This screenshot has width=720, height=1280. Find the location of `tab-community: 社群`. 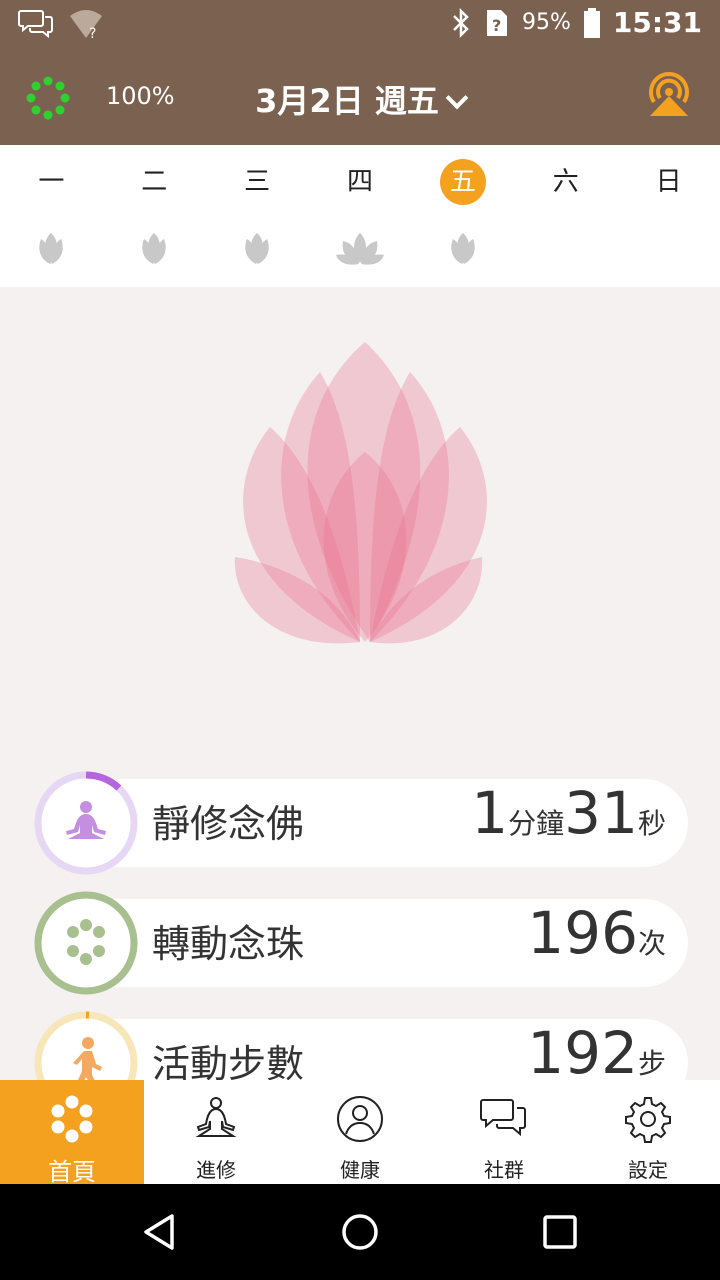

tab-community: 社群 is located at coordinates (504, 1132).